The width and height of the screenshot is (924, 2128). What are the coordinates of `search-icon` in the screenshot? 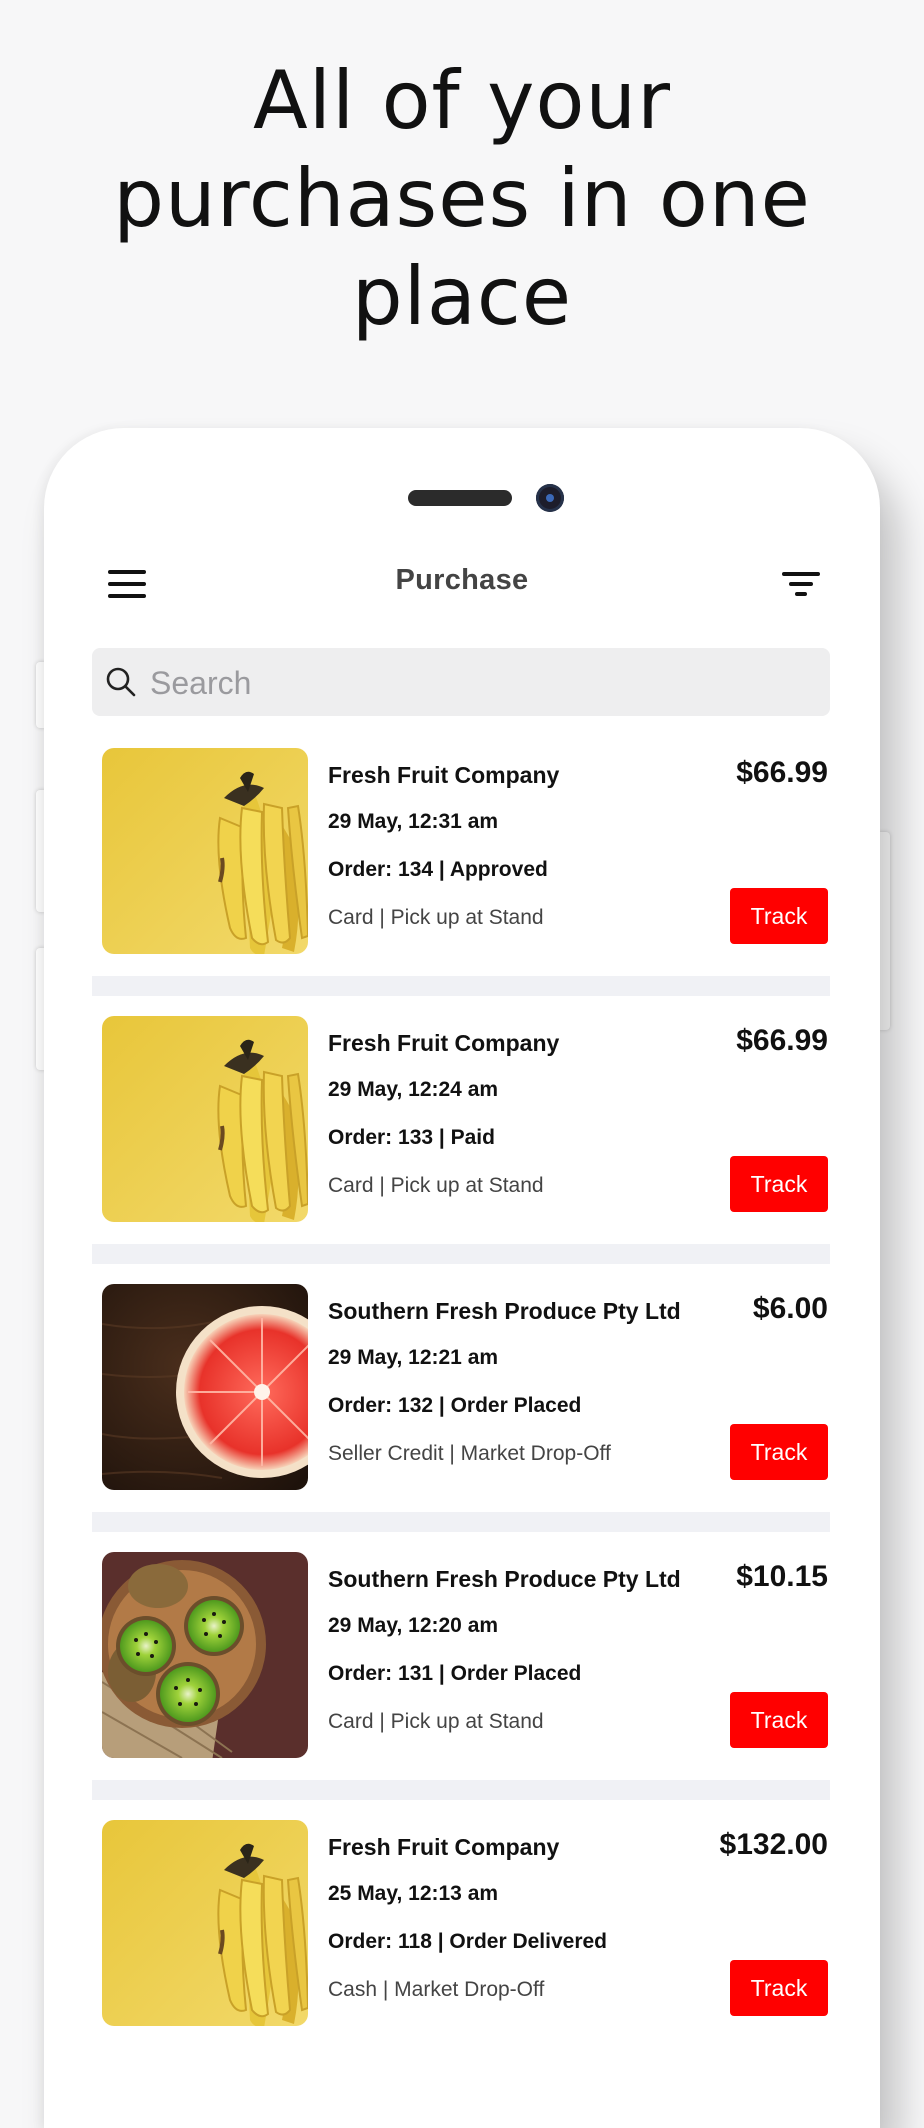 It's located at (121, 682).